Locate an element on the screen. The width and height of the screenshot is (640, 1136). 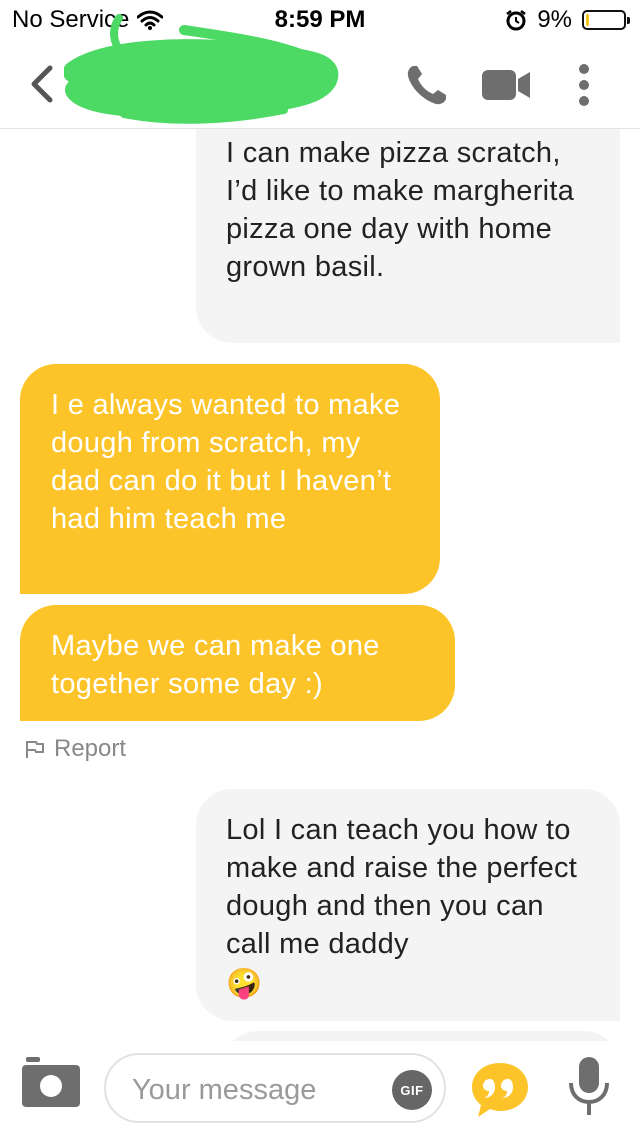
camera-icon is located at coordinates (51, 1083).